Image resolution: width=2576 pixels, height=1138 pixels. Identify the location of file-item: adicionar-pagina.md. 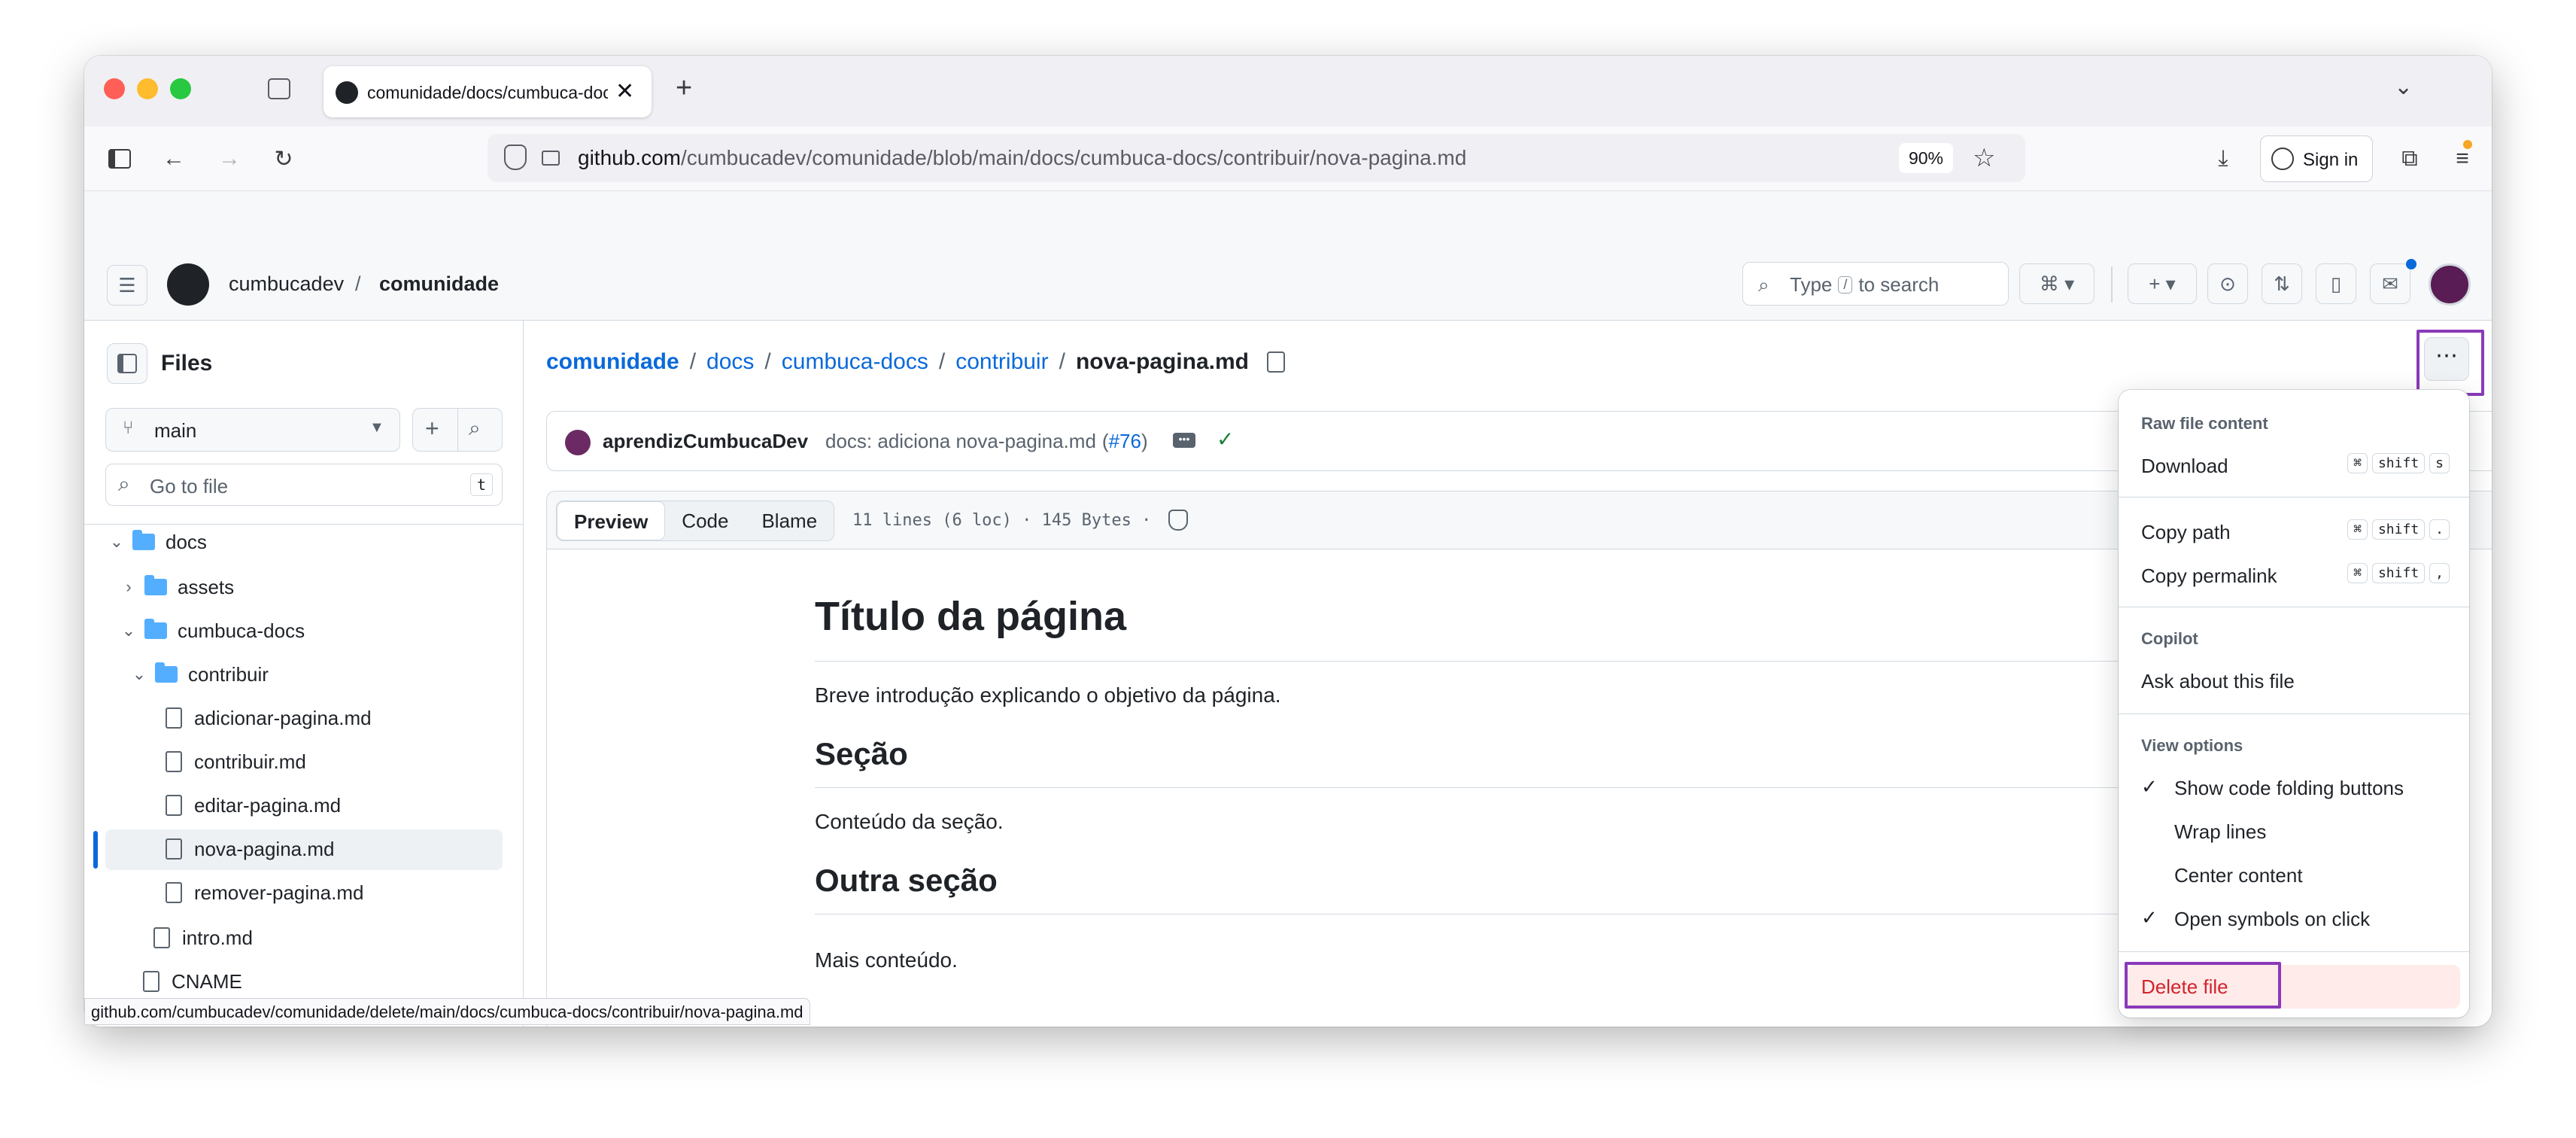
(269, 718).